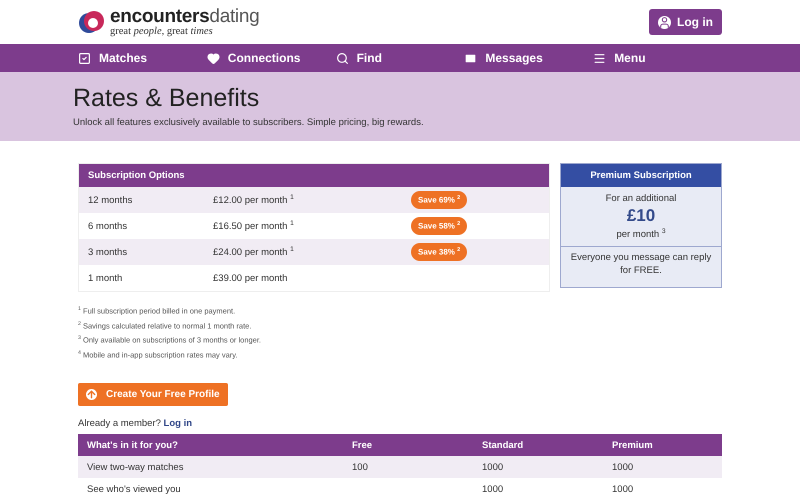 Image resolution: width=800 pixels, height=500 pixels. What do you see at coordinates (108, 226) in the screenshot?
I see `term-cell-text: 6 months` at bounding box center [108, 226].